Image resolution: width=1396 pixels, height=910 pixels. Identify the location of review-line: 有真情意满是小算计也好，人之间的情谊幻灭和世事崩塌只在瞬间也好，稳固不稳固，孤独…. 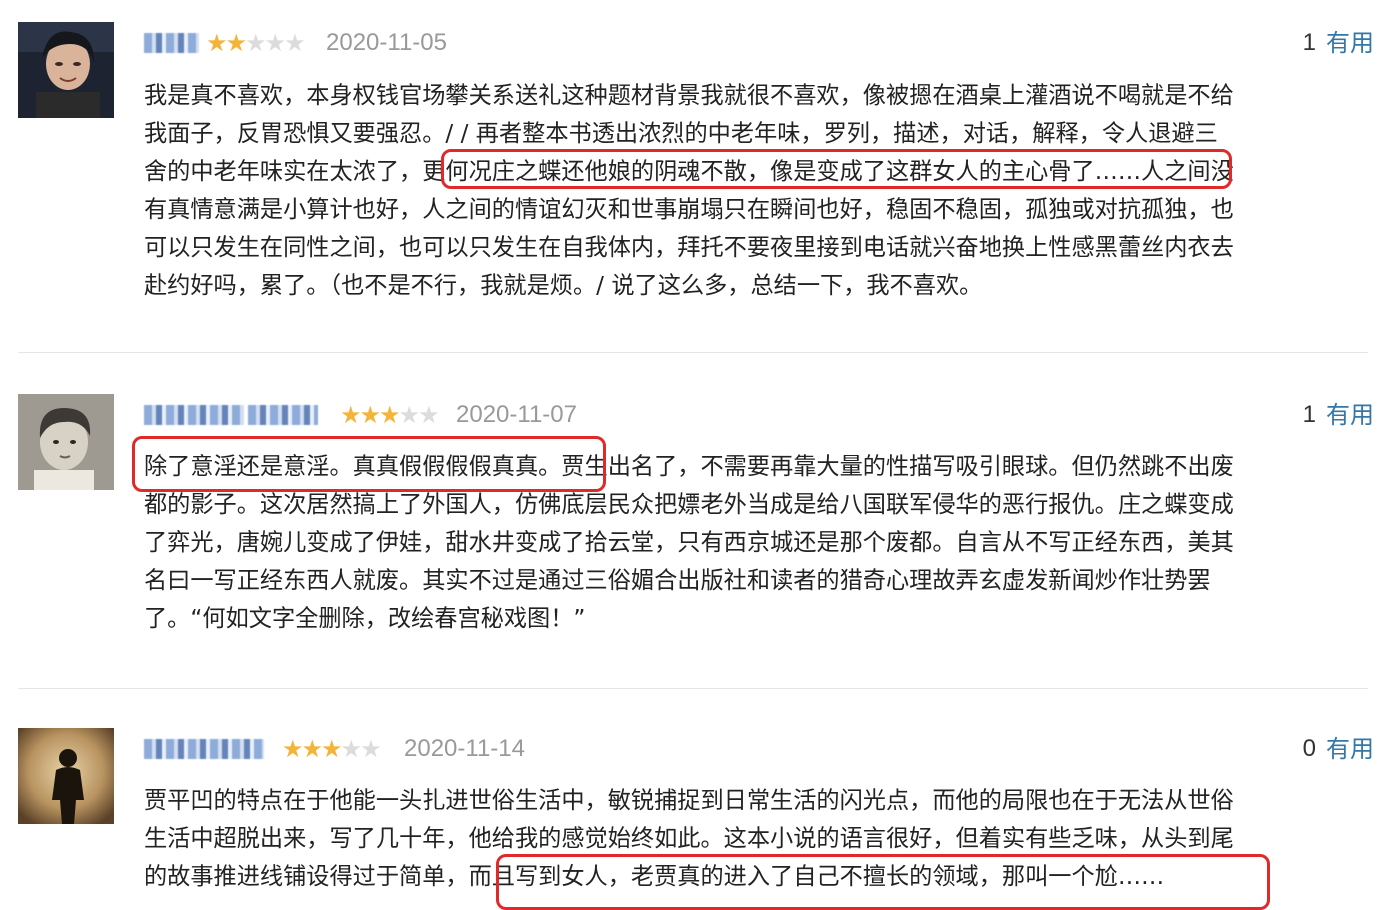
(689, 209).